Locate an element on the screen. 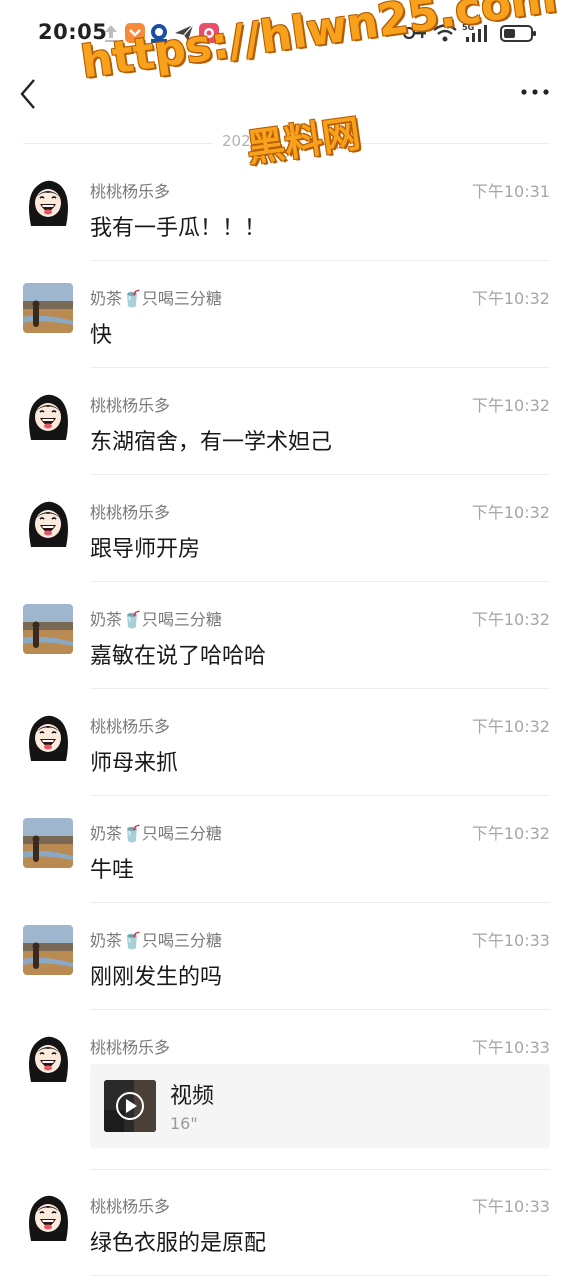  message-text: 我有一手瓜！！！ is located at coordinates (178, 226).